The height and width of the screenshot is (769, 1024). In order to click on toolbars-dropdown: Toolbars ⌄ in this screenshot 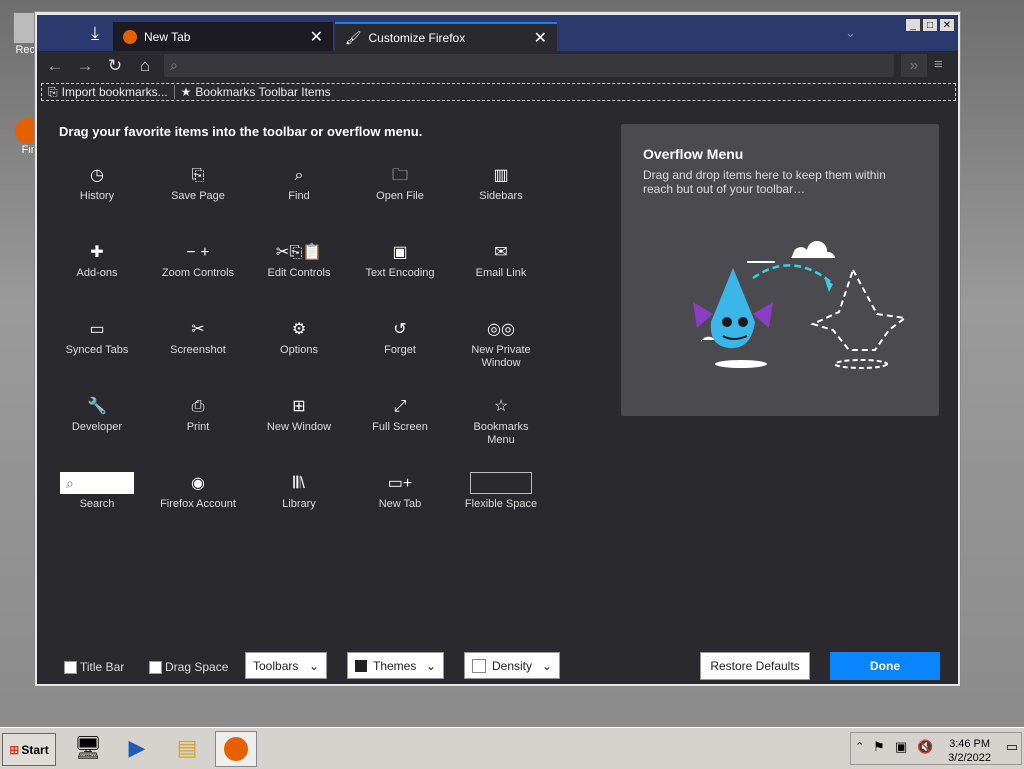, I will do `click(286, 665)`.